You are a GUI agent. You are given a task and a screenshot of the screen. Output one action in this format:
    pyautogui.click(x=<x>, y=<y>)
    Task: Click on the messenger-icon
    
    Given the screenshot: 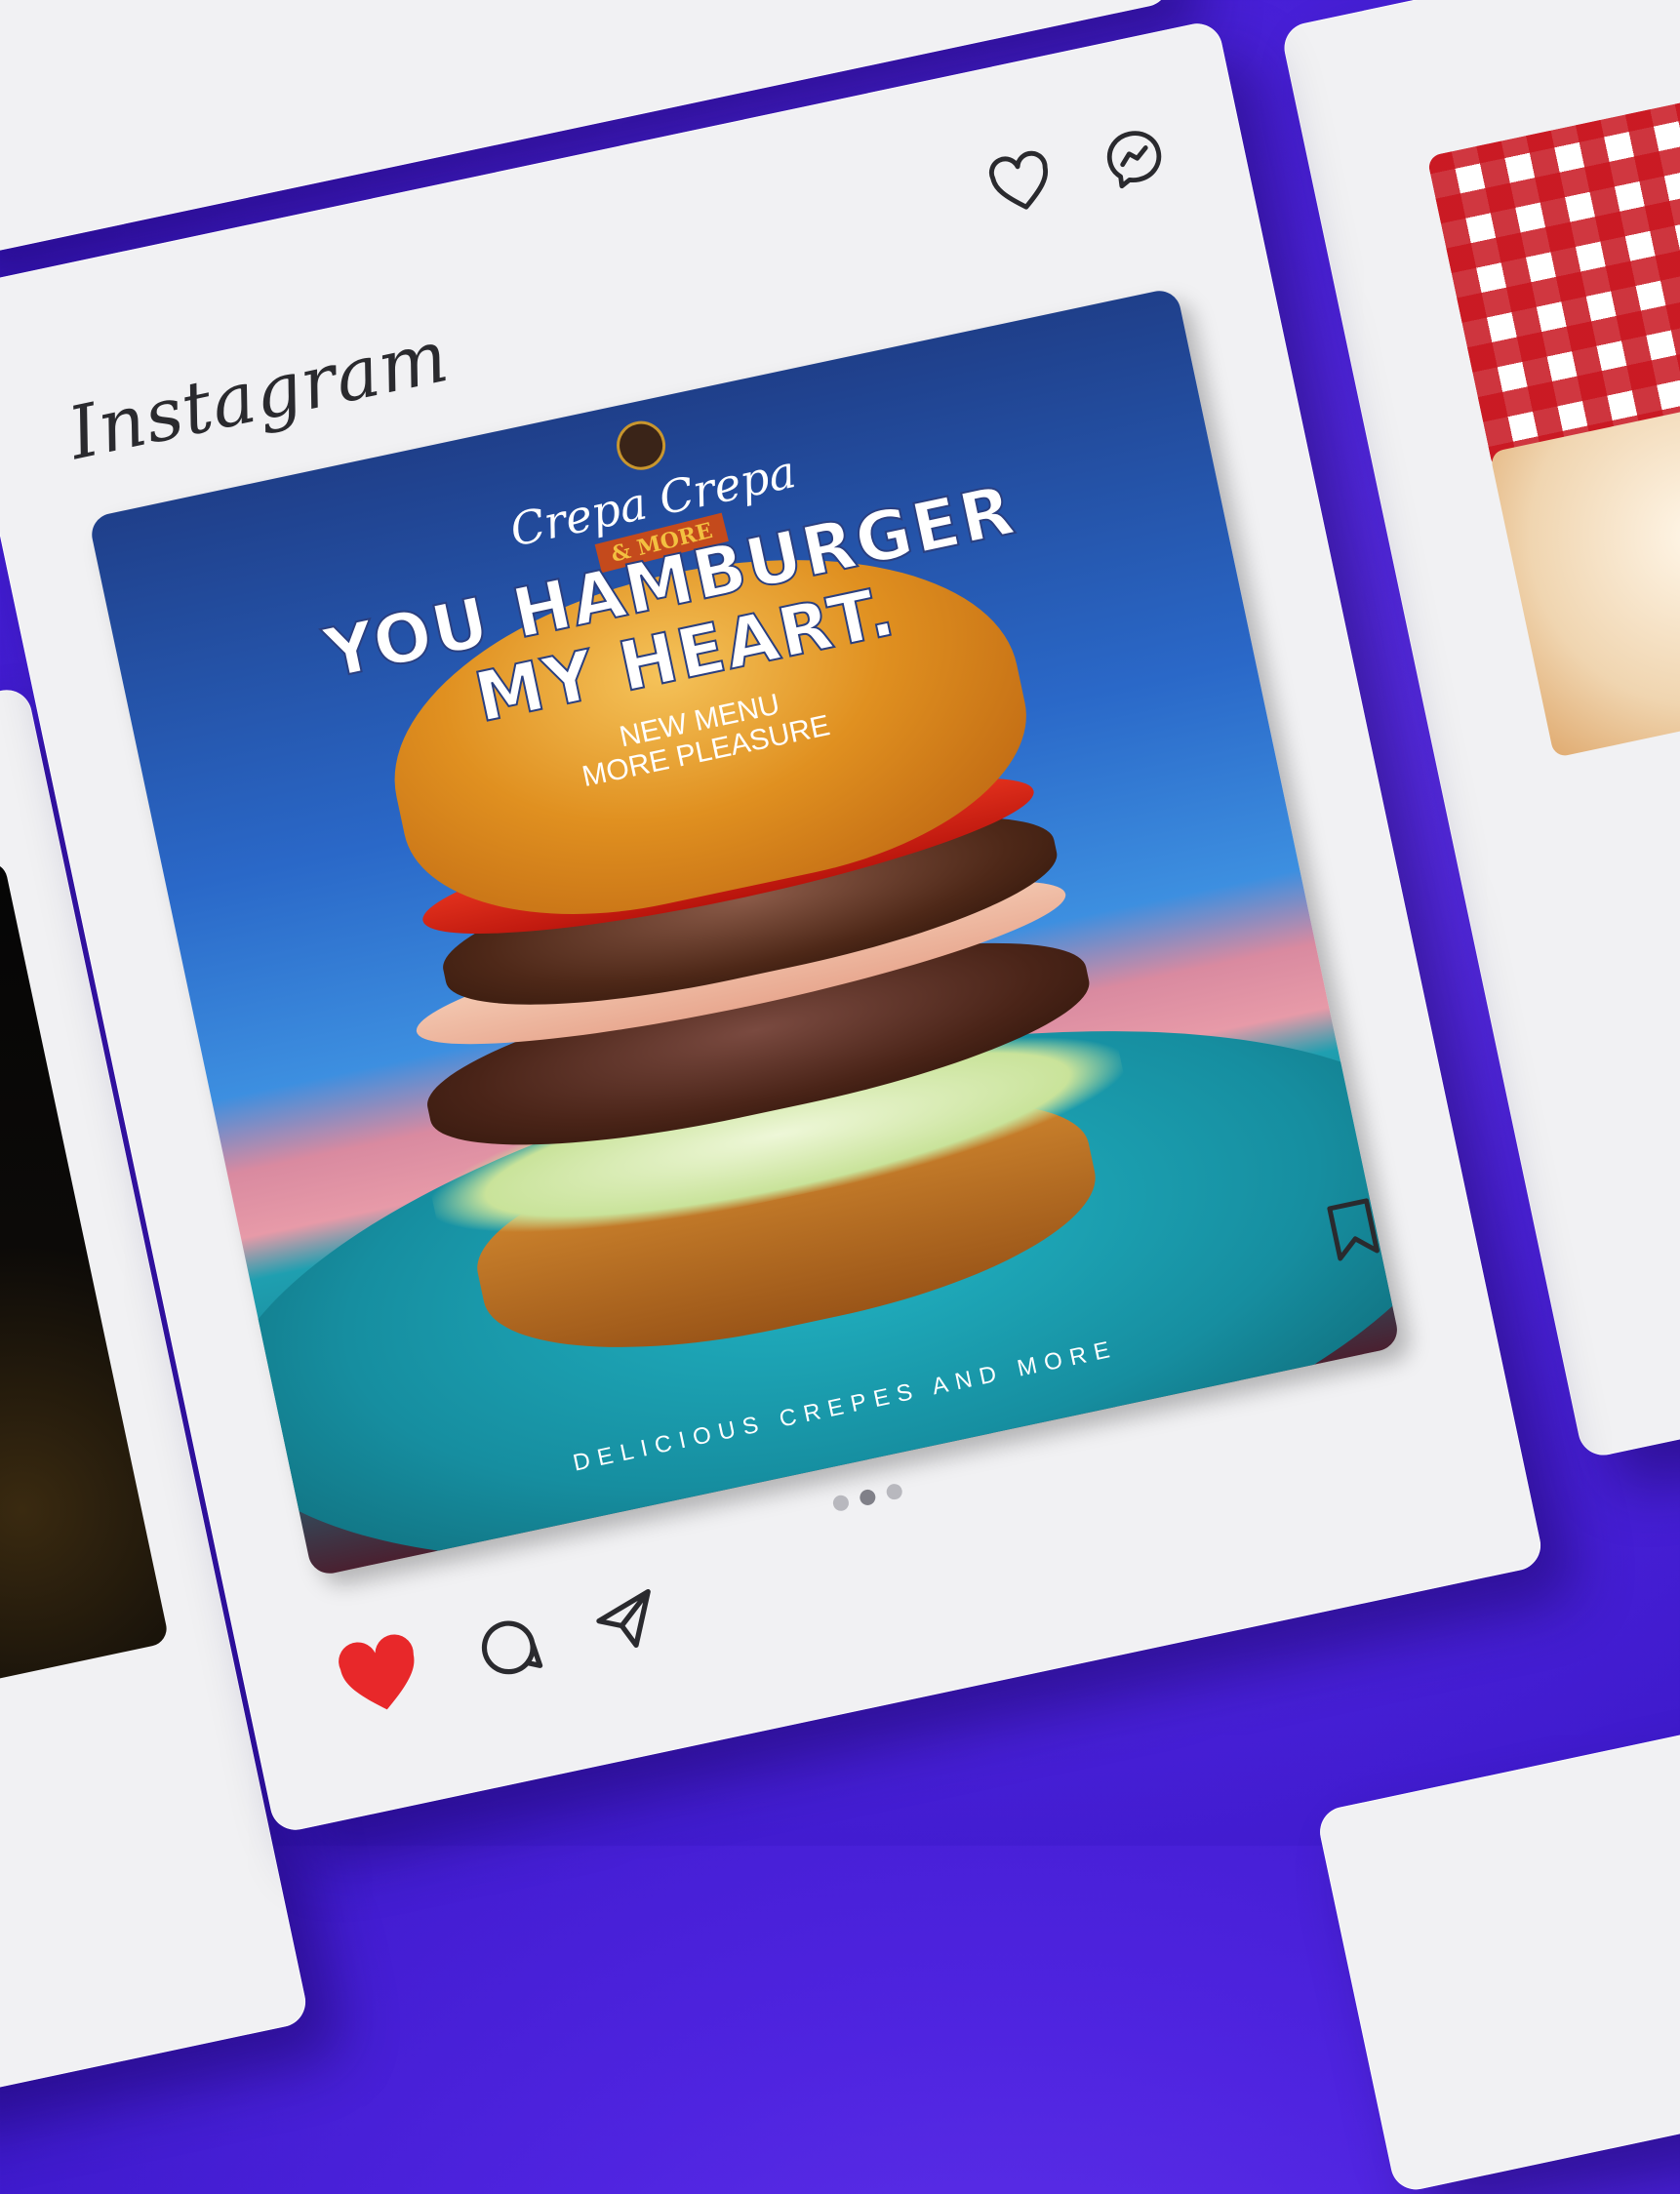 What is the action you would take?
    pyautogui.click(x=1135, y=158)
    